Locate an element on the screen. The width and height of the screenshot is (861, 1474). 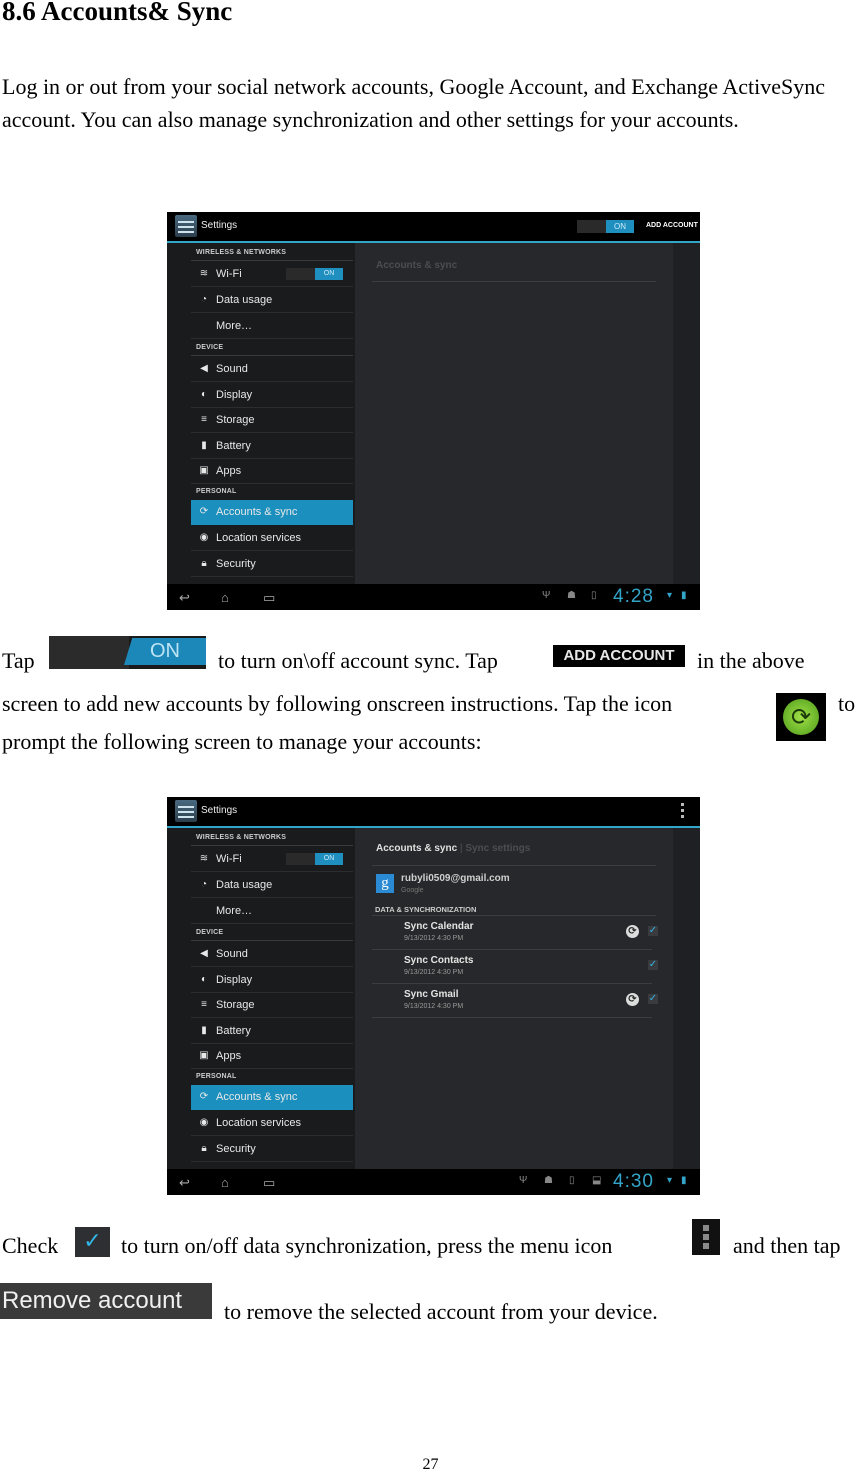
sound-icon: ◀ is located at coordinates (204, 368).